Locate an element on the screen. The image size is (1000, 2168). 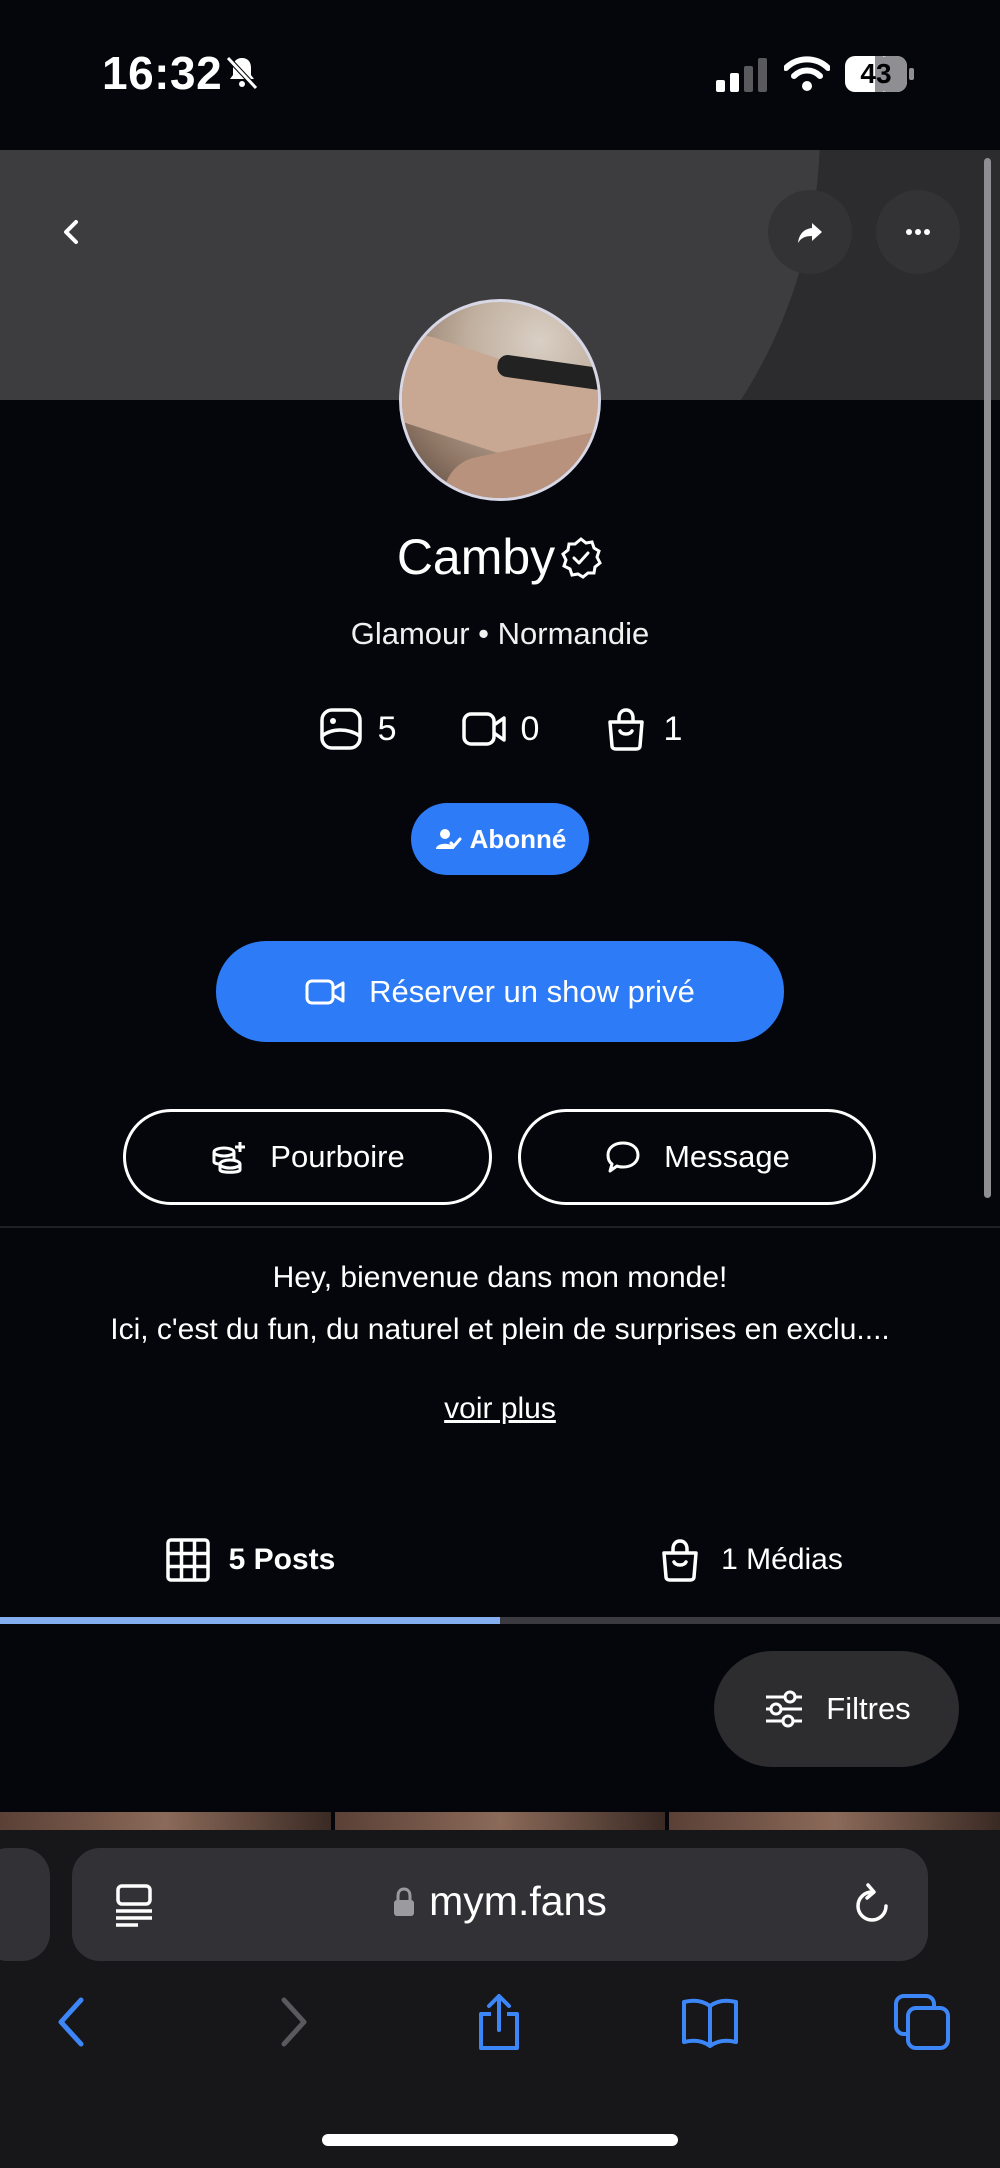
more-options-button is located at coordinates (918, 232).